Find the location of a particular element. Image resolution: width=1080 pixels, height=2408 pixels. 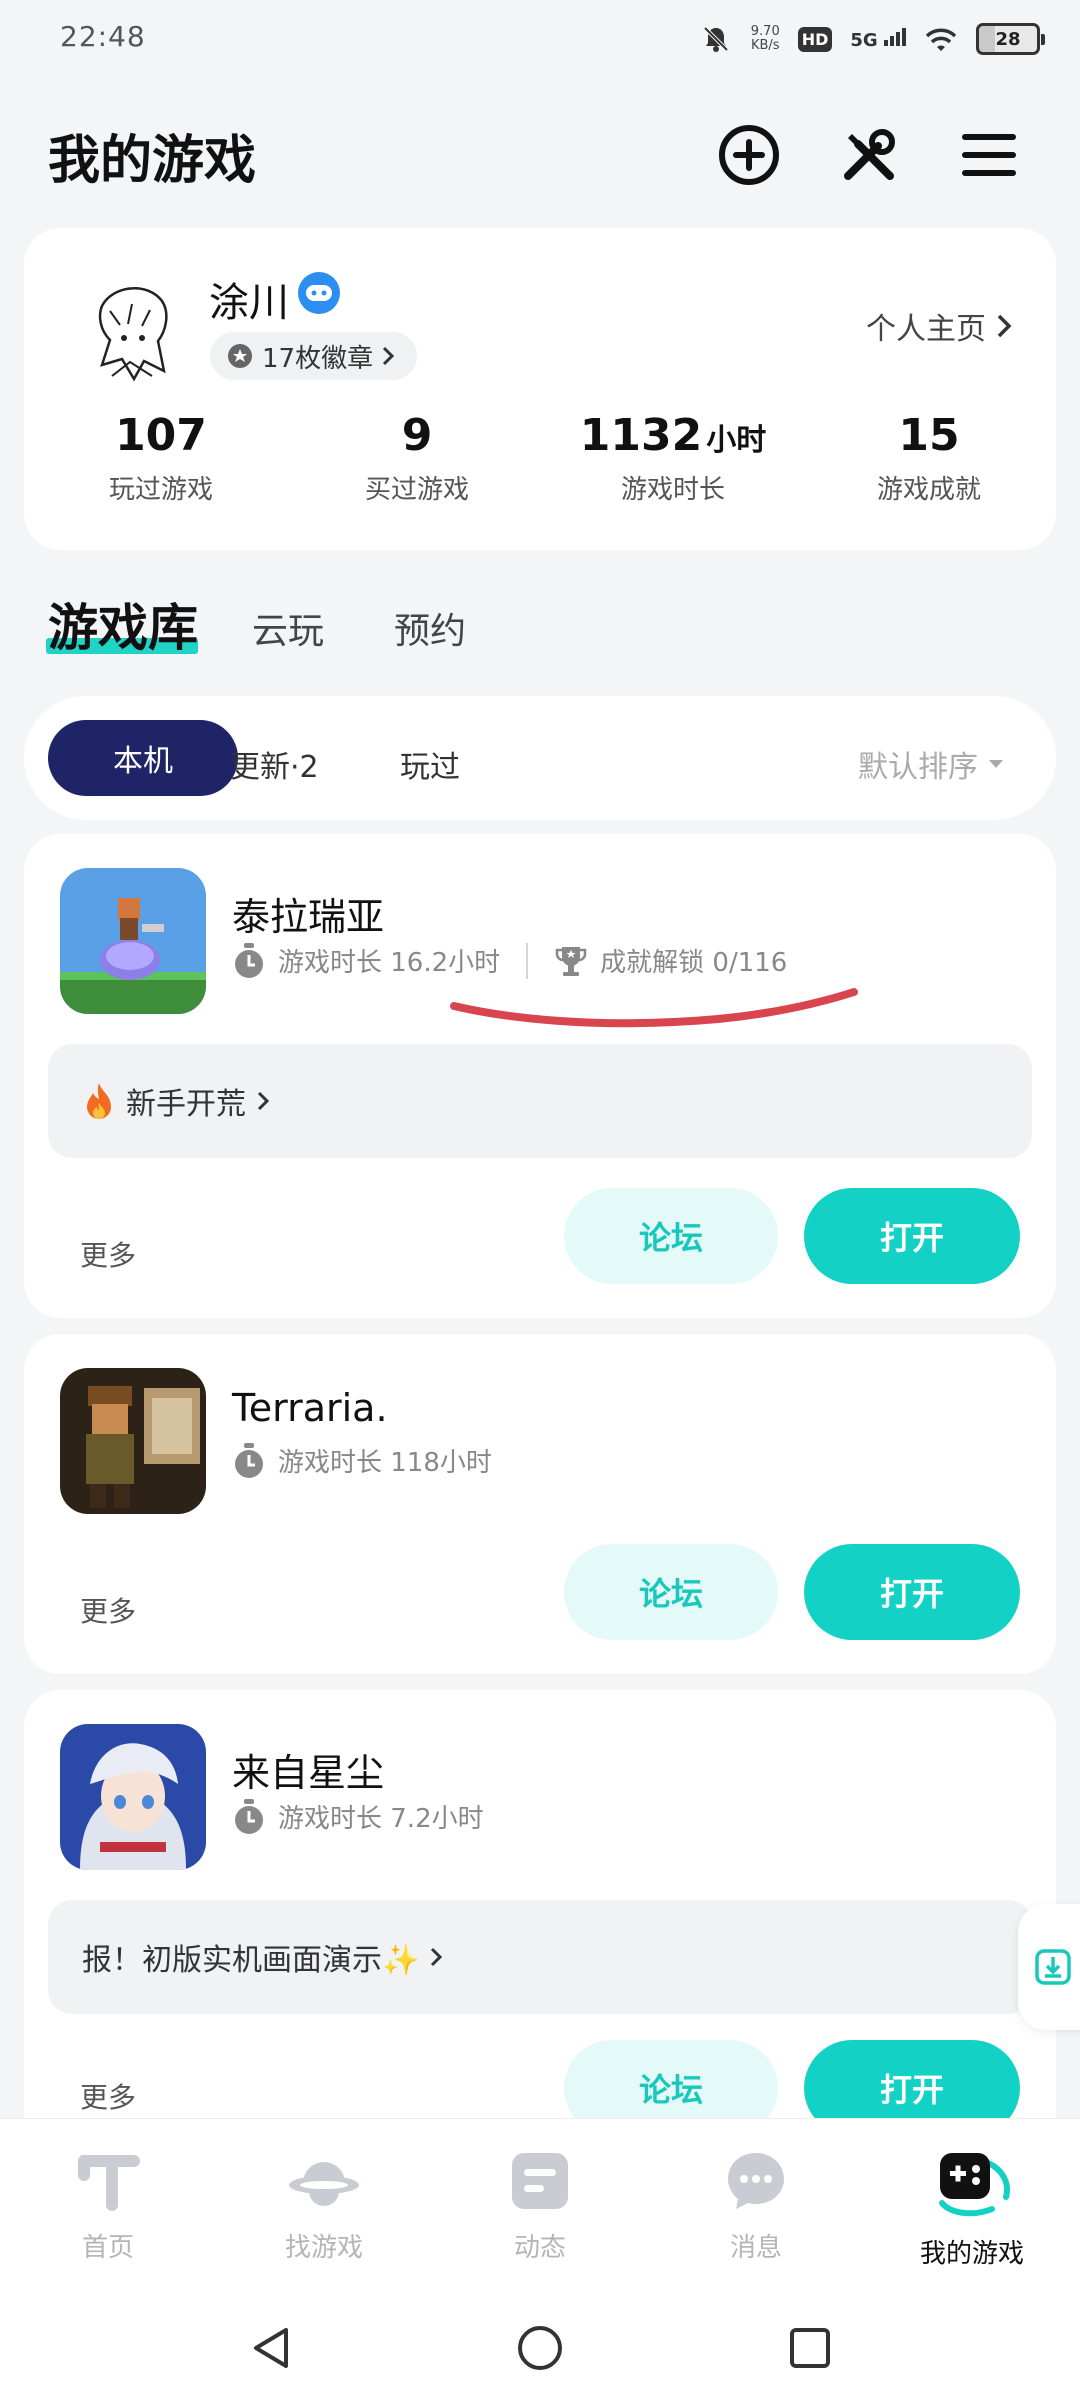

nav-messages: 消息 is located at coordinates (756, 2206).